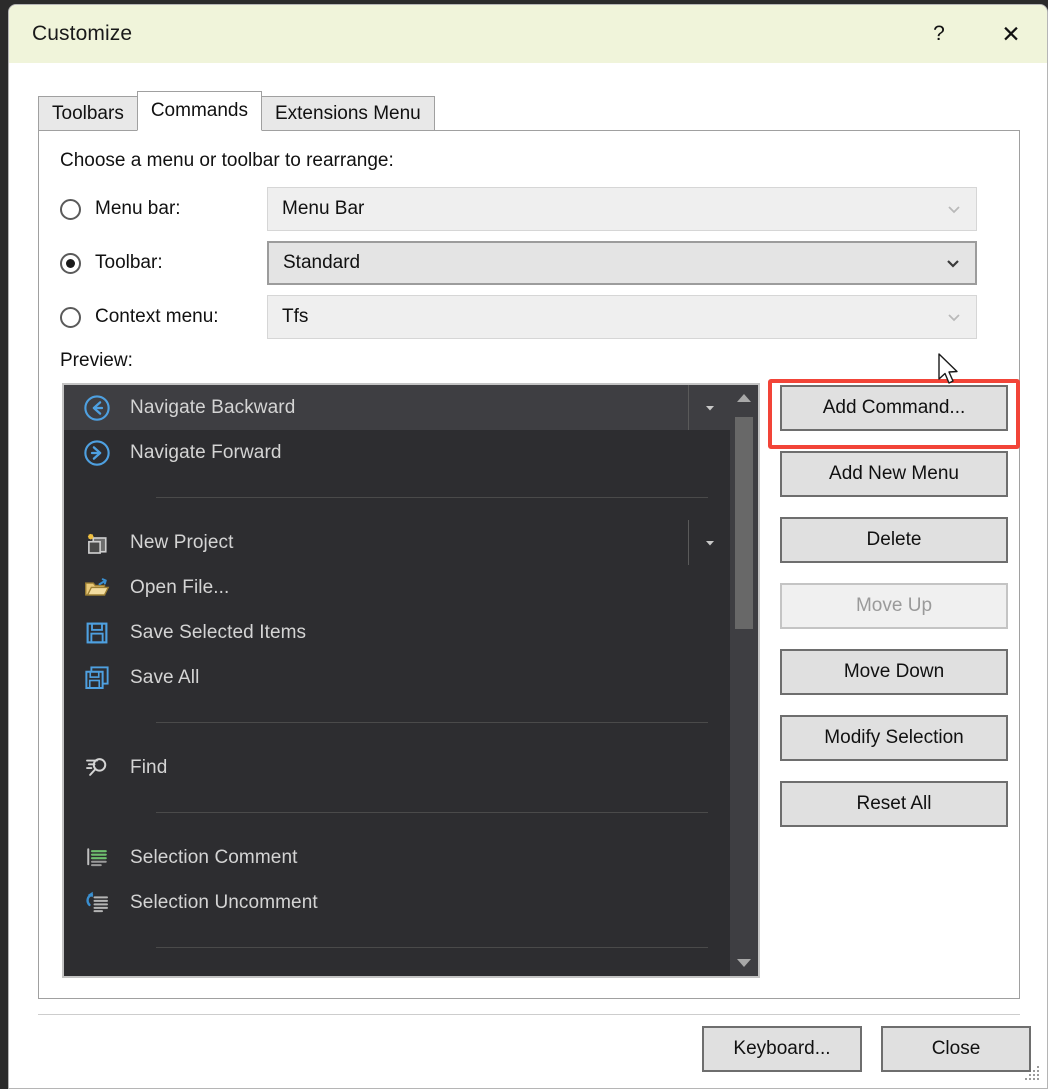 This screenshot has width=1048, height=1089. I want to click on instruction-label: Choose a menu or toolbar to rearrange:, so click(227, 160).